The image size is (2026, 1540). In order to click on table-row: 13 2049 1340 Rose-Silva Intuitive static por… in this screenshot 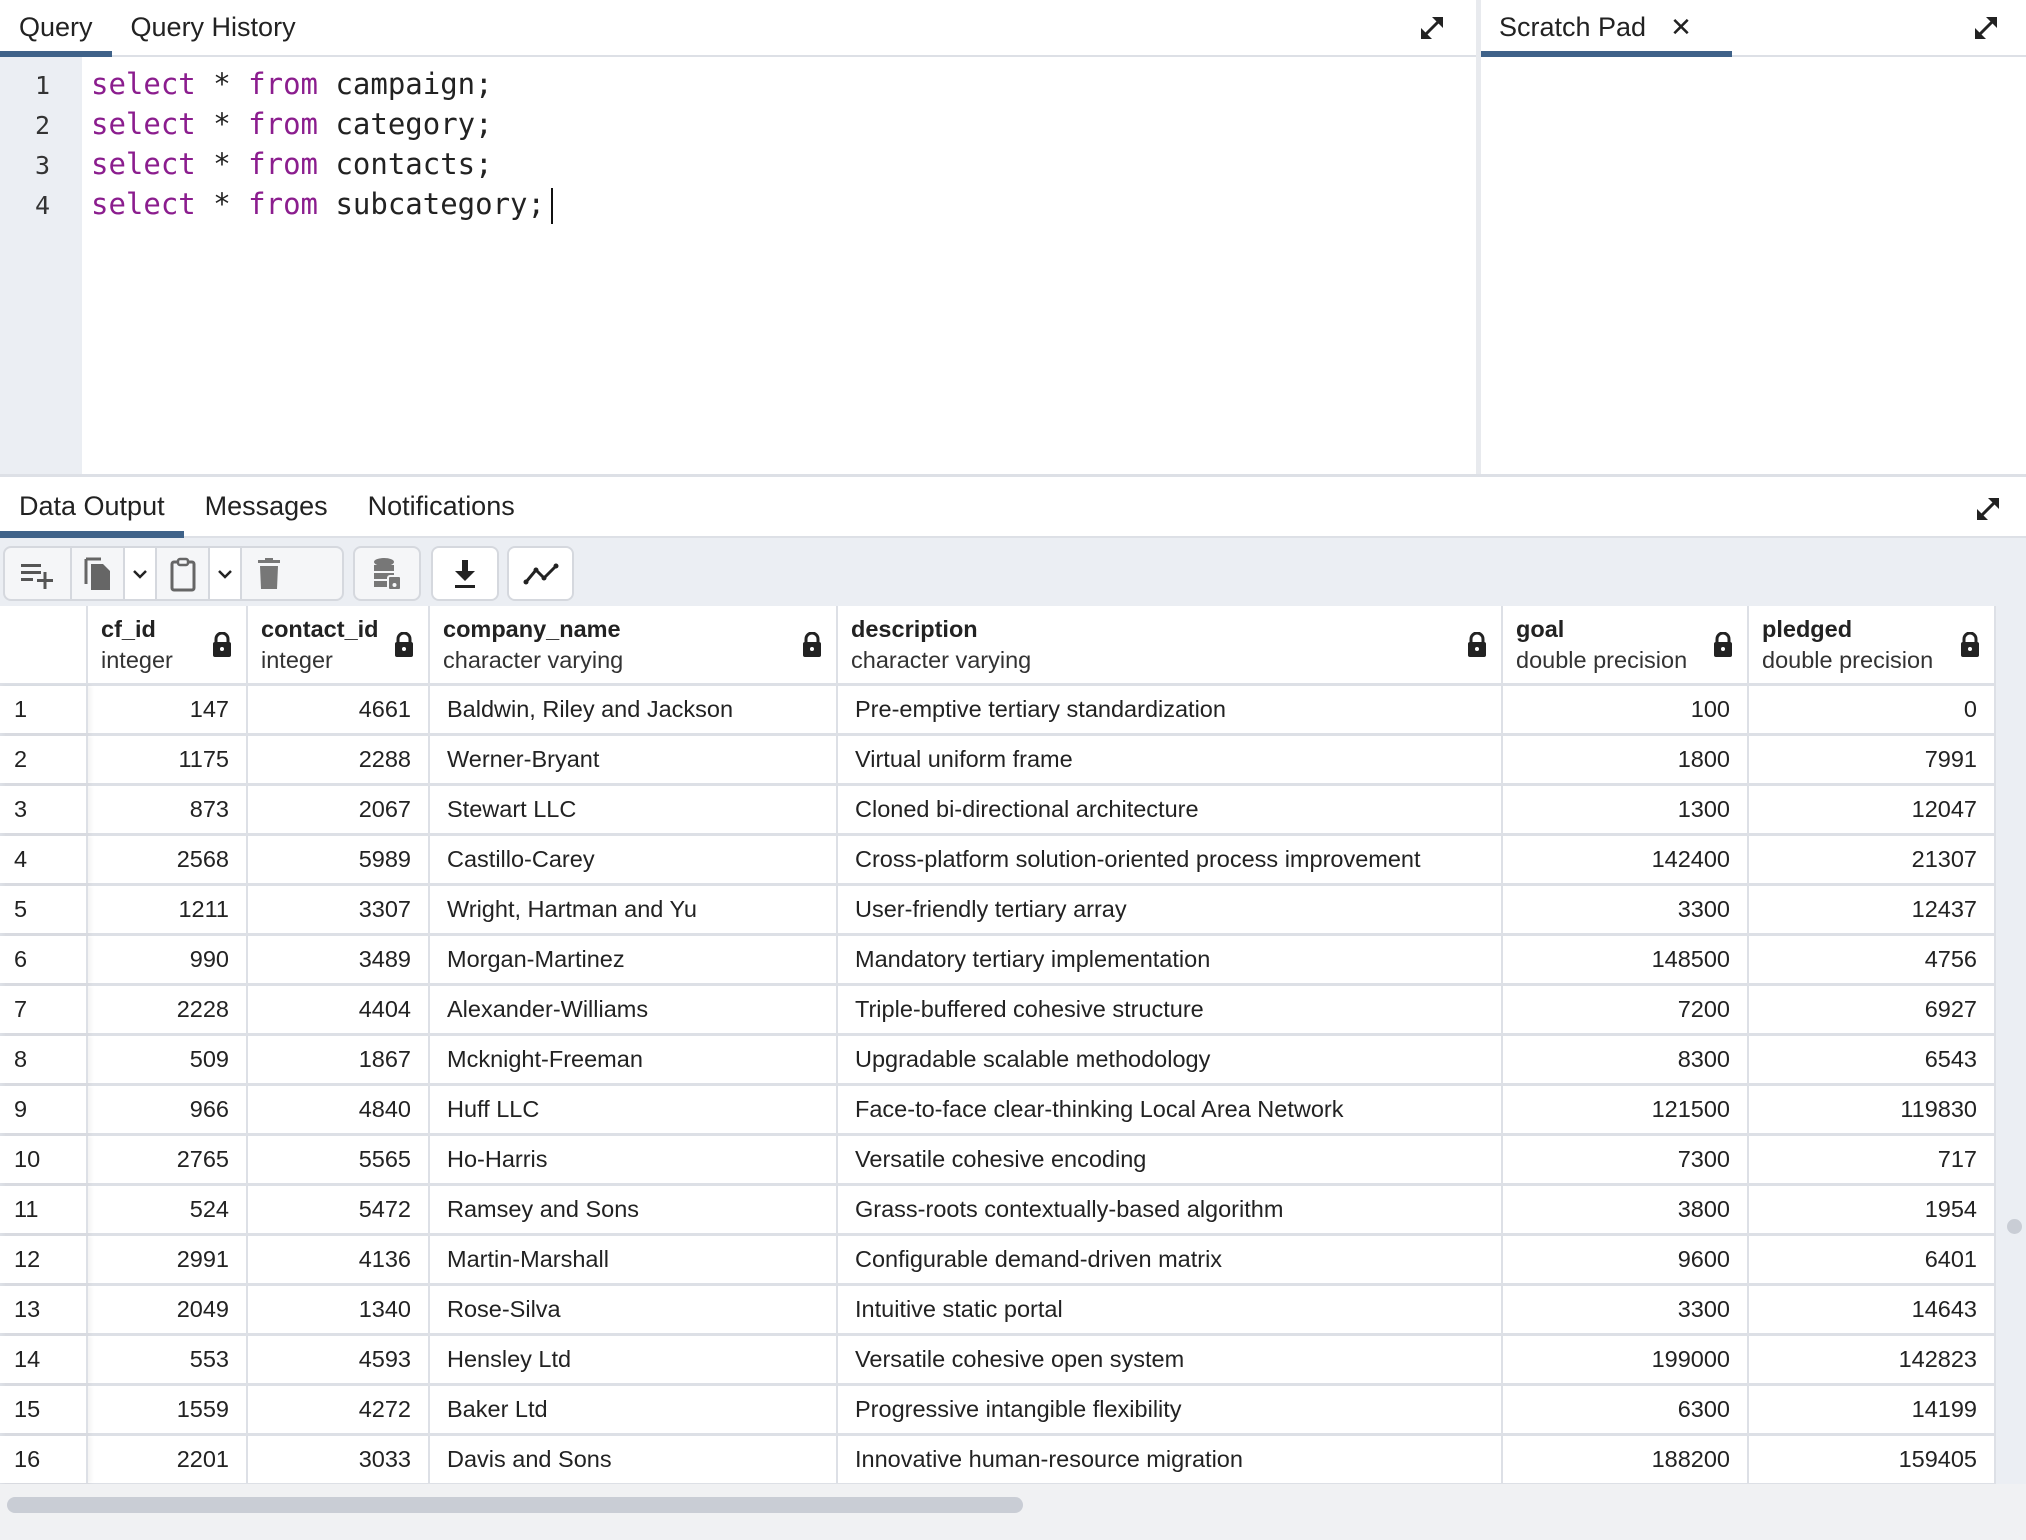, I will do `click(998, 1311)`.